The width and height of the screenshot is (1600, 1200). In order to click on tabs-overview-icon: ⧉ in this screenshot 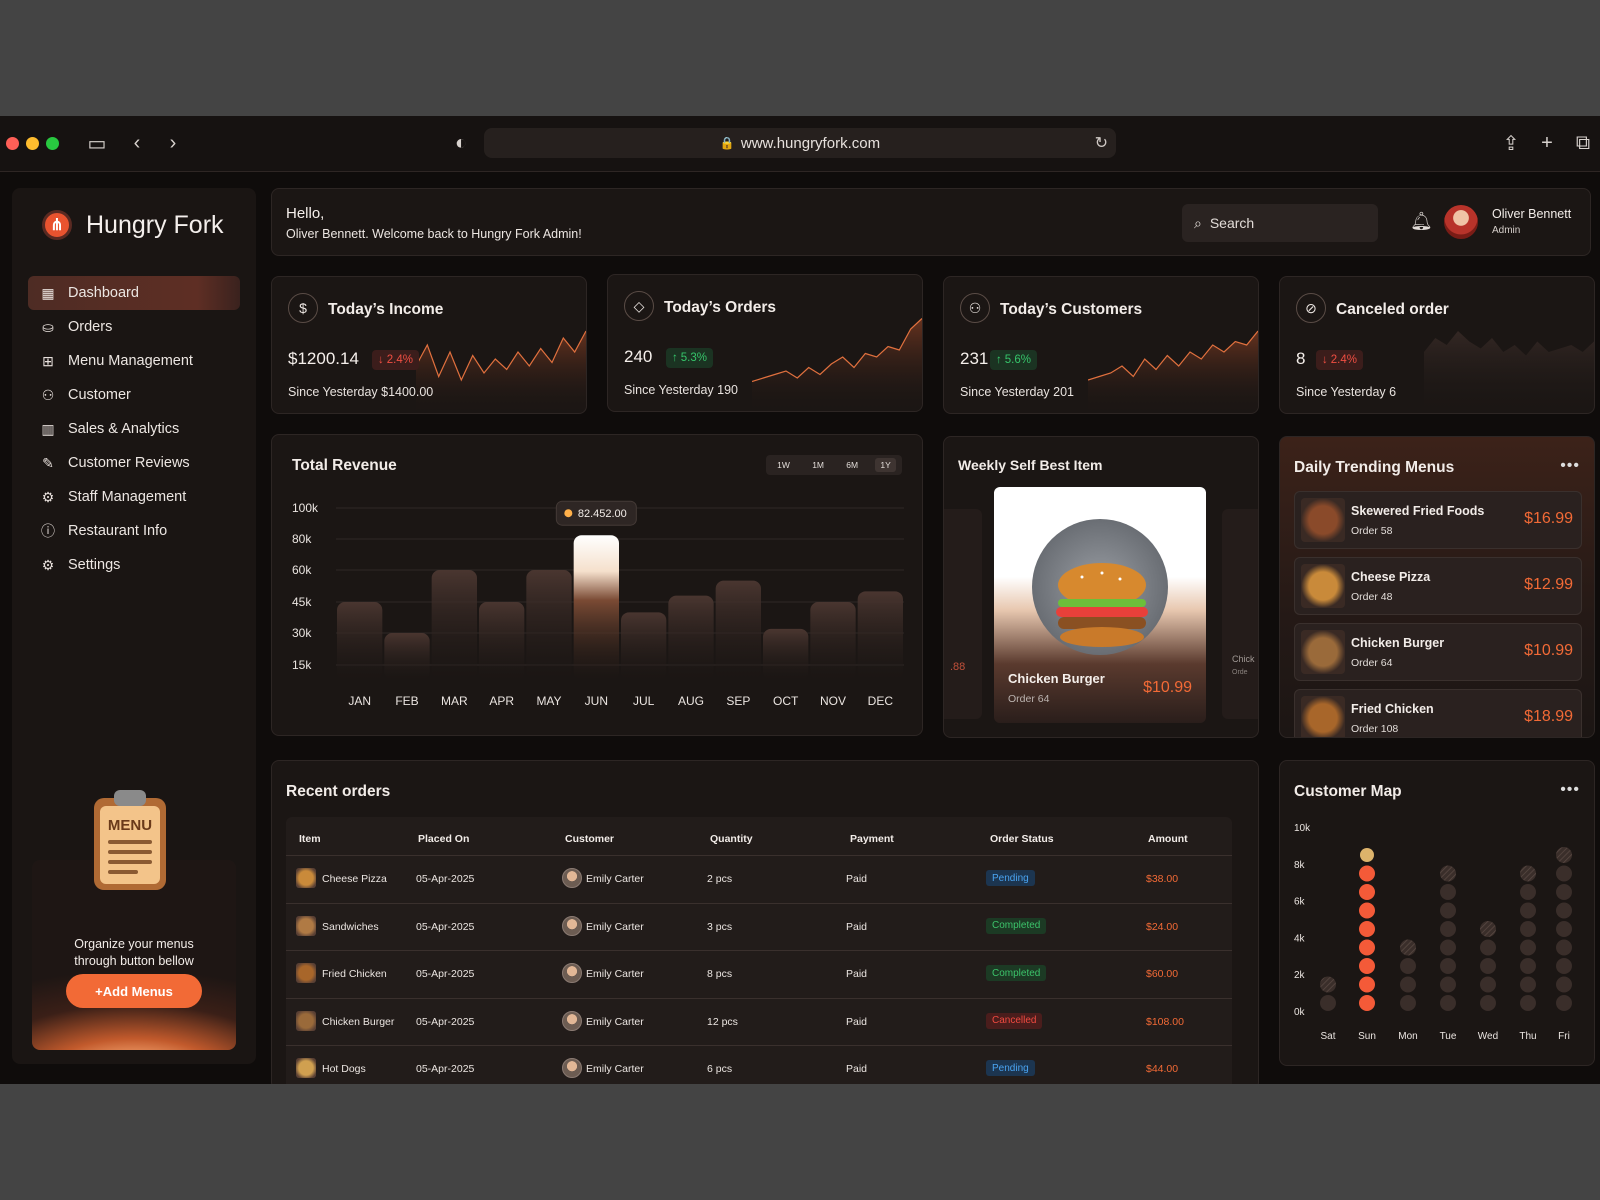, I will do `click(1583, 143)`.